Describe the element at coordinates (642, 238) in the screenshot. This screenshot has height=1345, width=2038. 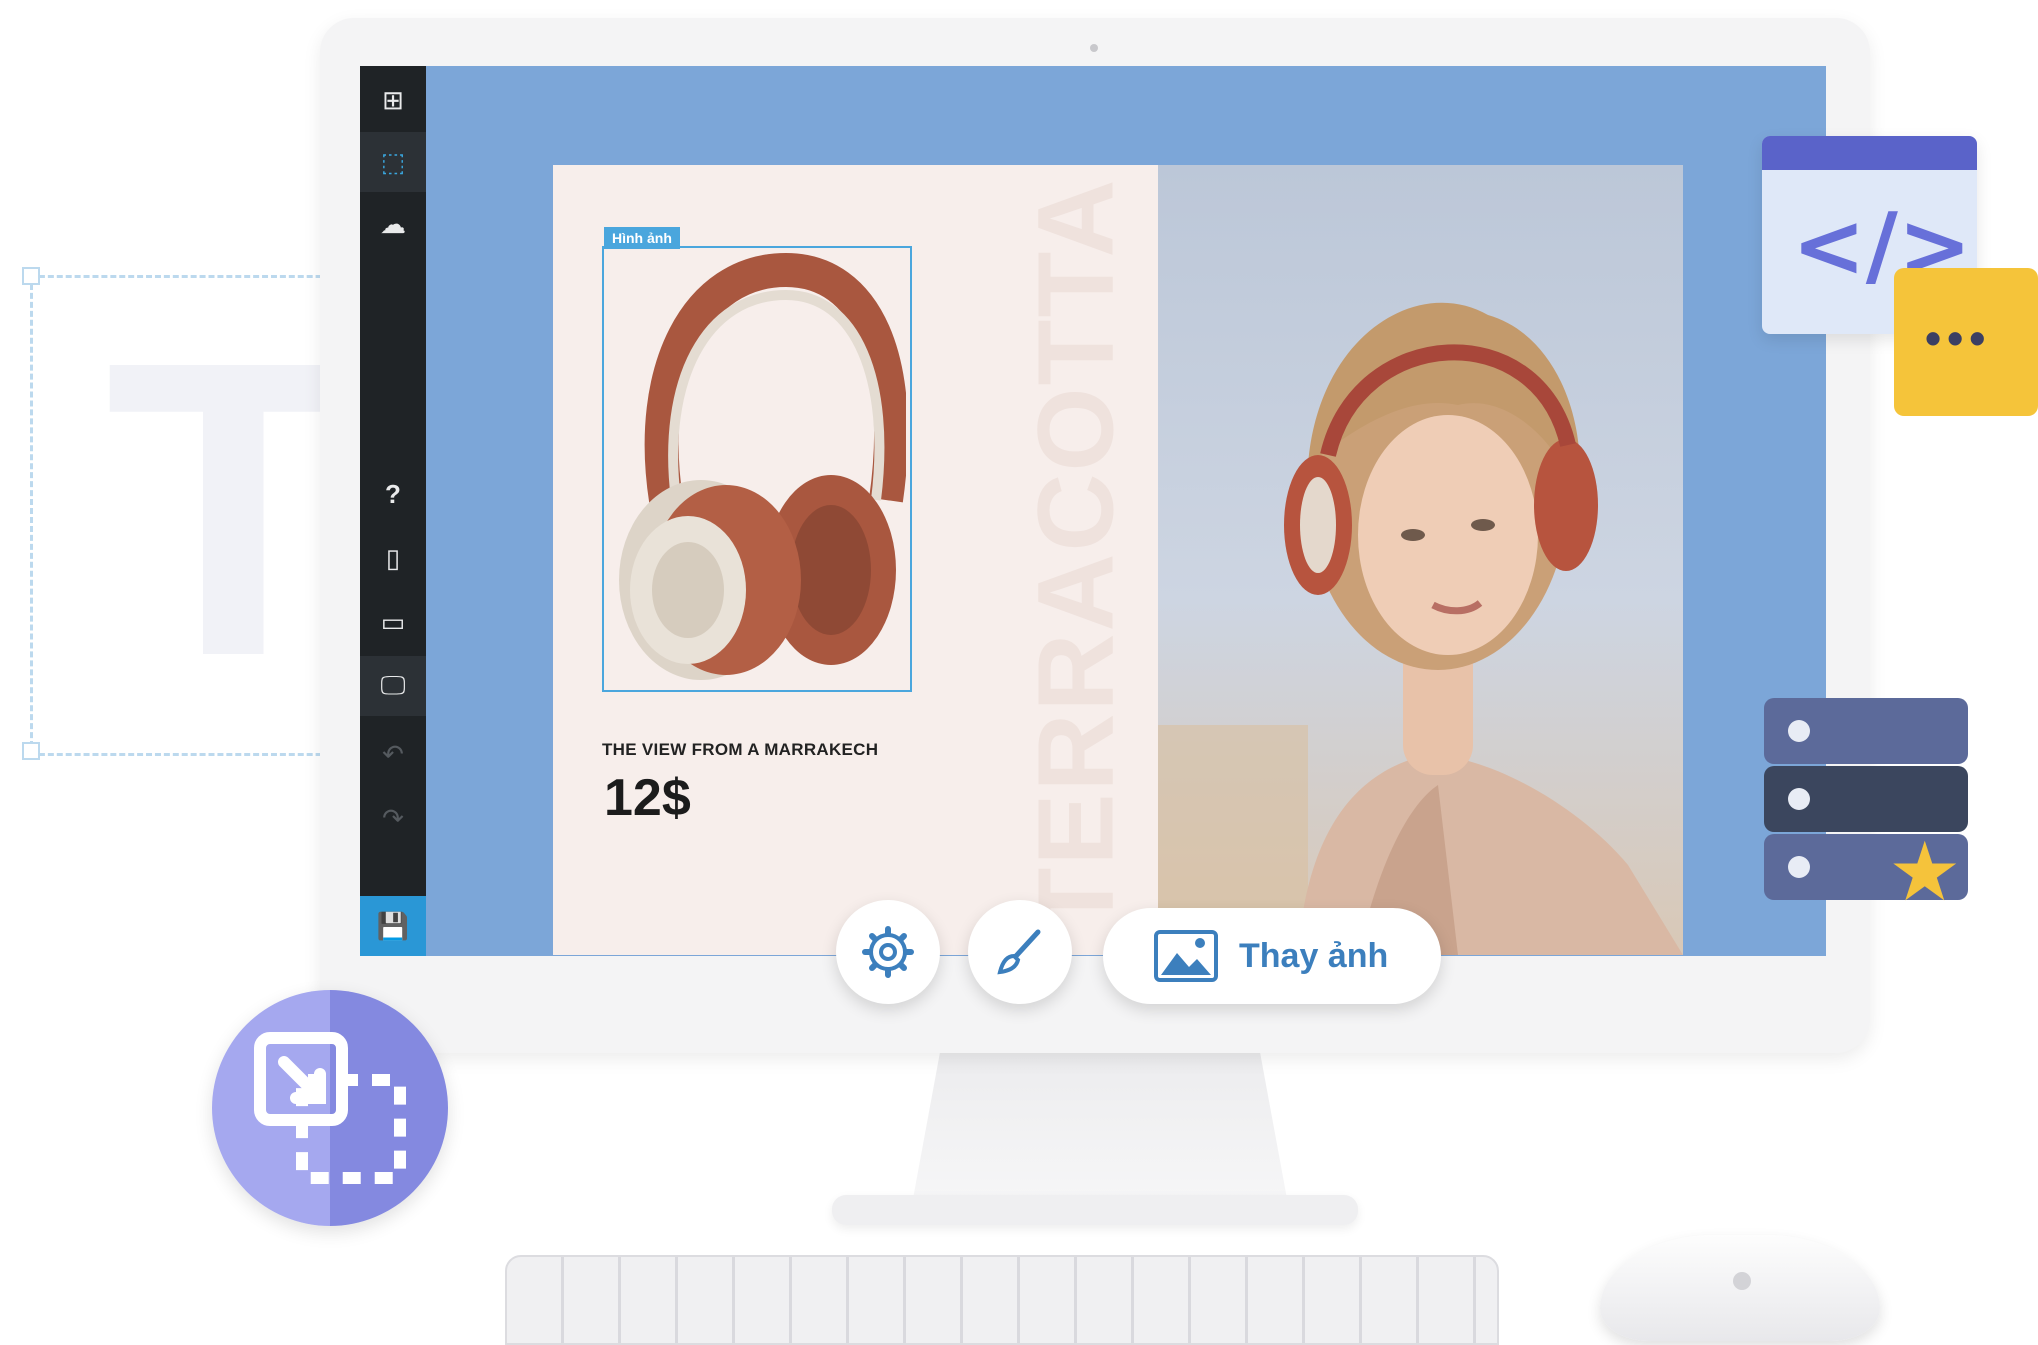
I see `element-type-tag: Hình ảnh` at that location.